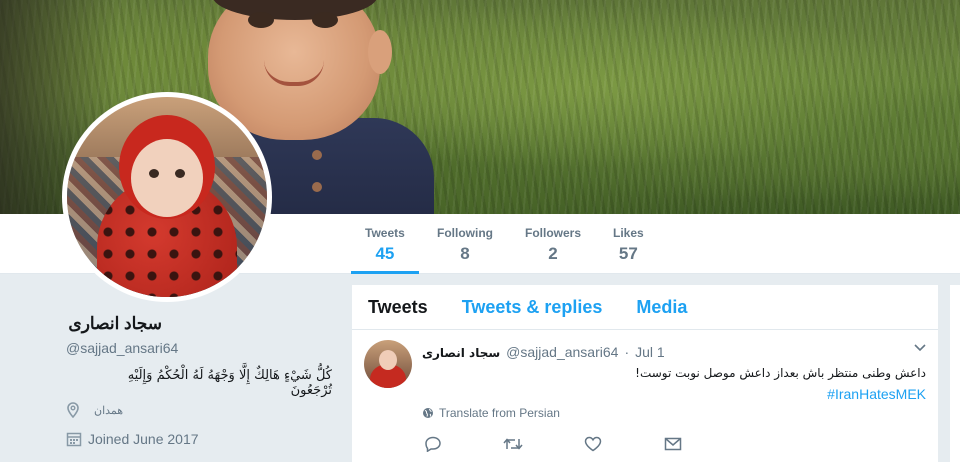 The height and width of the screenshot is (462, 960). I want to click on stat-value: 2, so click(553, 253).